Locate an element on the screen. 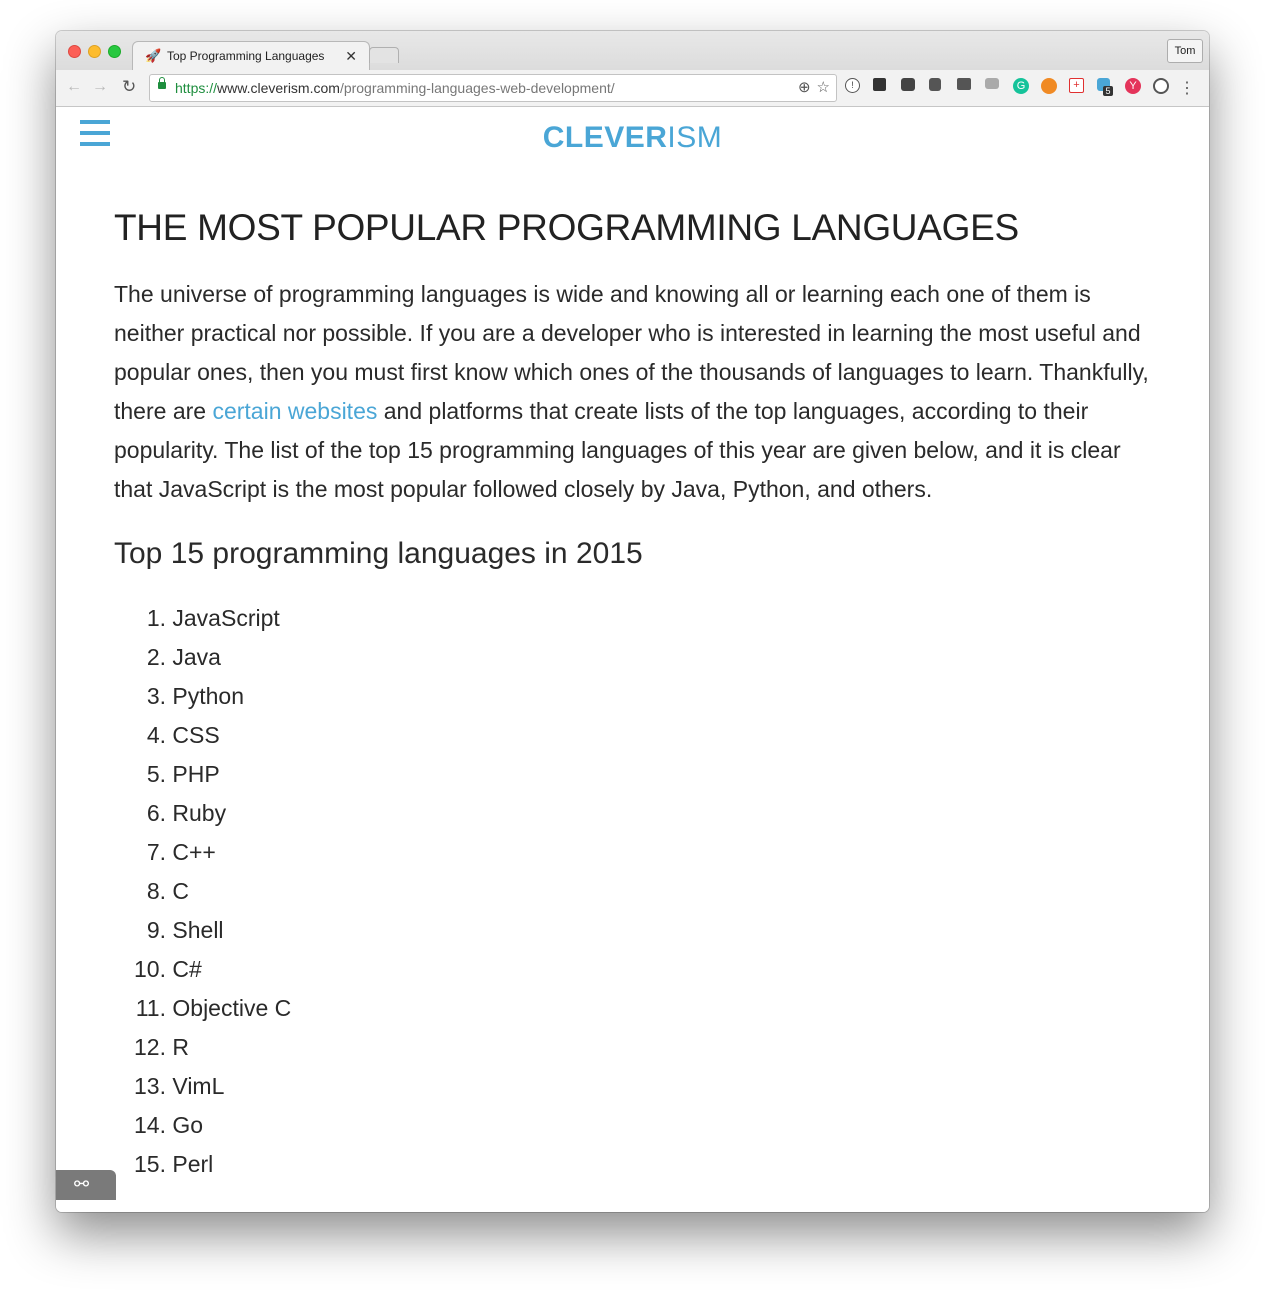 This screenshot has width=1265, height=1293. rocket-icon: 🚀 is located at coordinates (153, 55).